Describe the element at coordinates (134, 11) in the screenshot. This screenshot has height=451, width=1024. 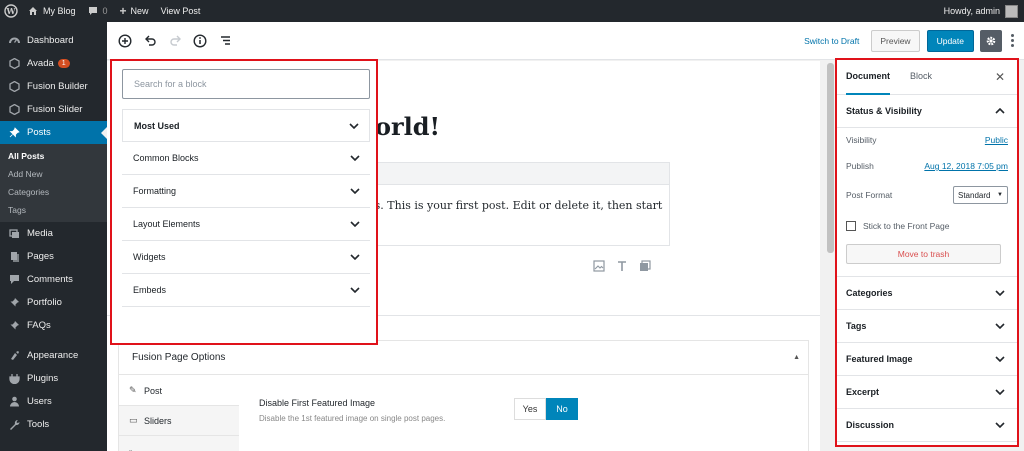
I see `new-content-link: + New` at that location.